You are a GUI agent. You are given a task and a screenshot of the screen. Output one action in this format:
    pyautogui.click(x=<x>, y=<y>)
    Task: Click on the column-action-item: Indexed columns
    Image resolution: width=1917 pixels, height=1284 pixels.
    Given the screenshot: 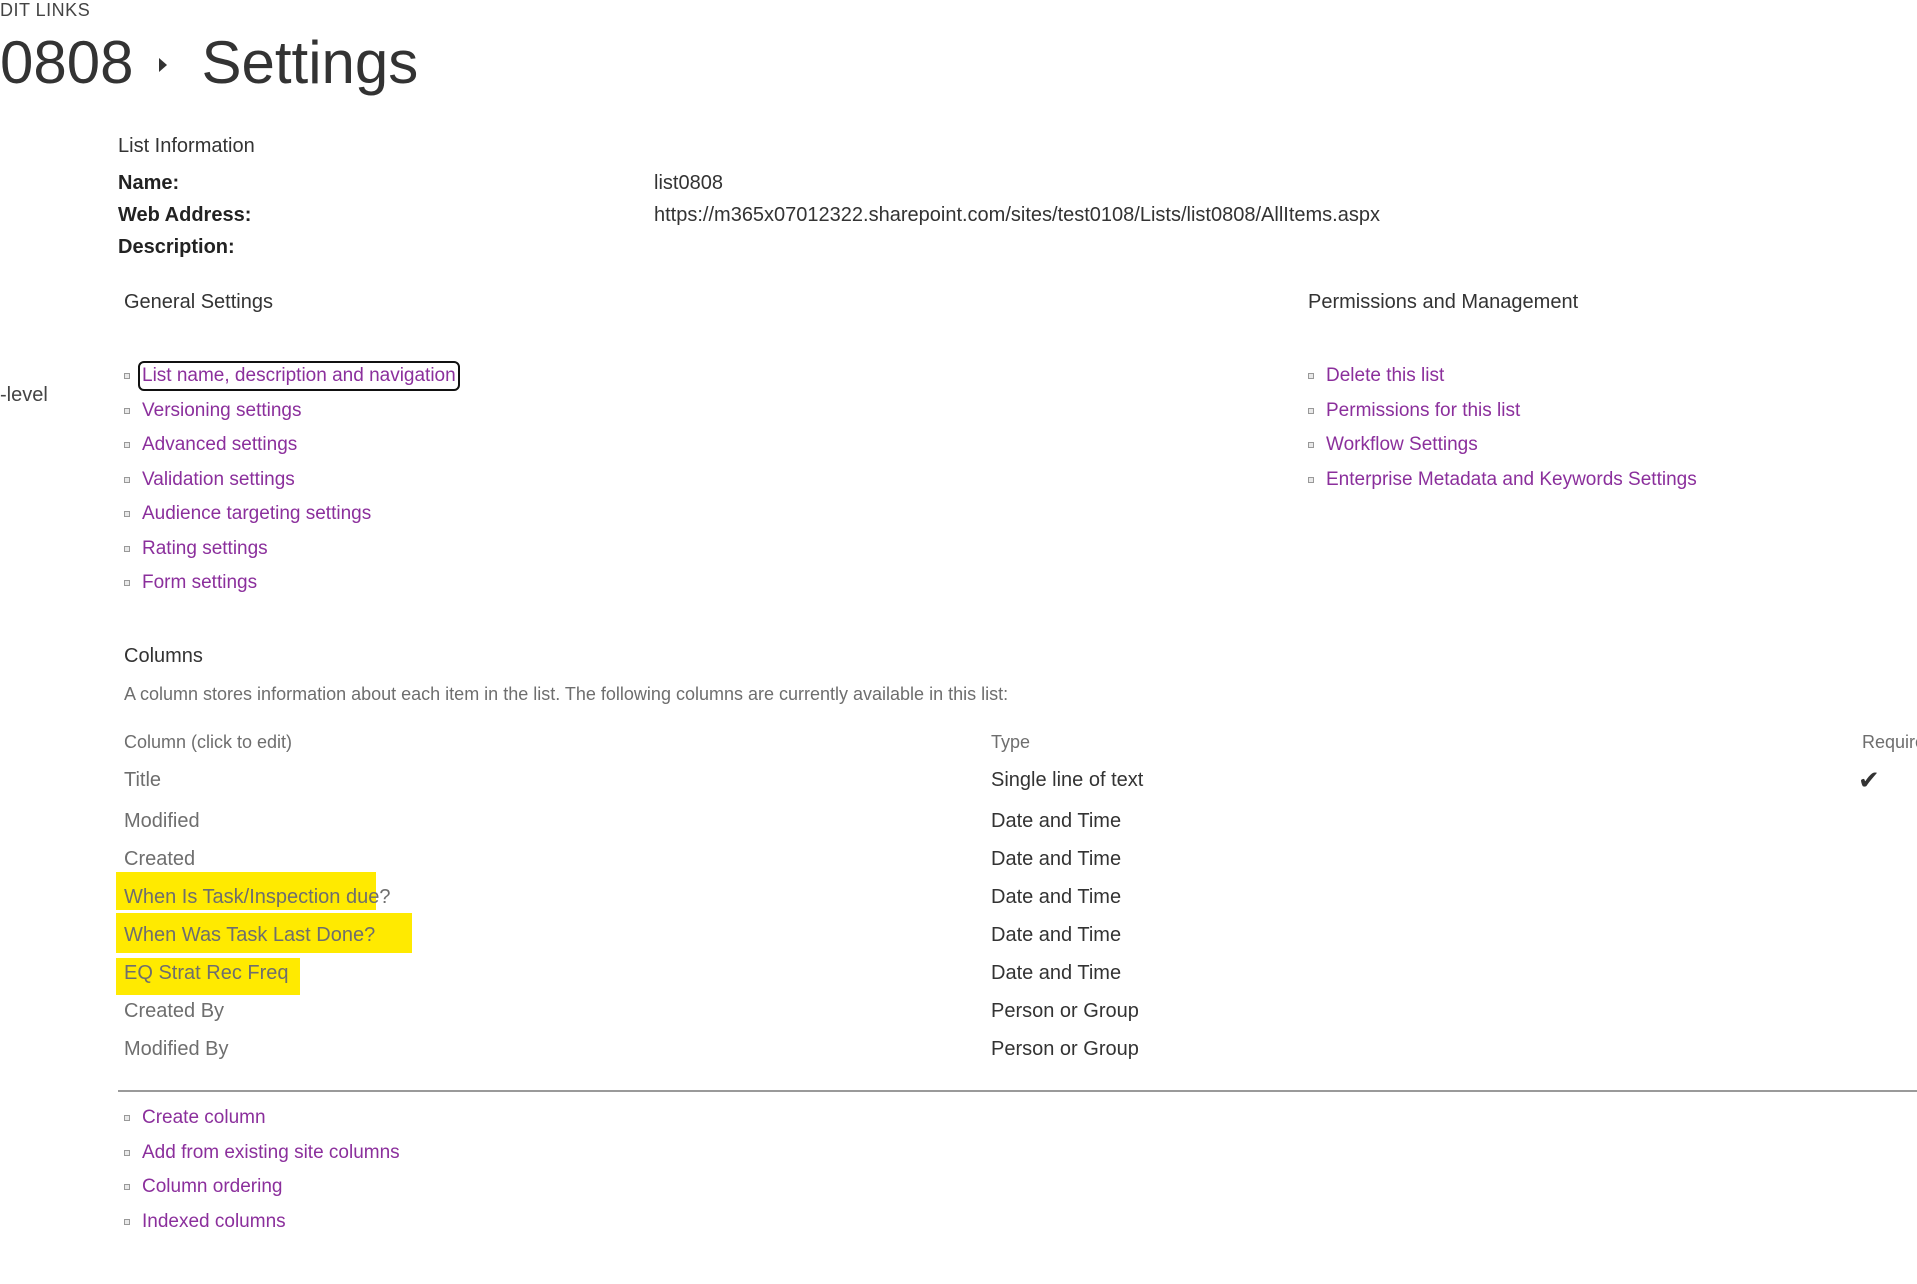 What is the action you would take?
    pyautogui.click(x=259, y=1222)
    